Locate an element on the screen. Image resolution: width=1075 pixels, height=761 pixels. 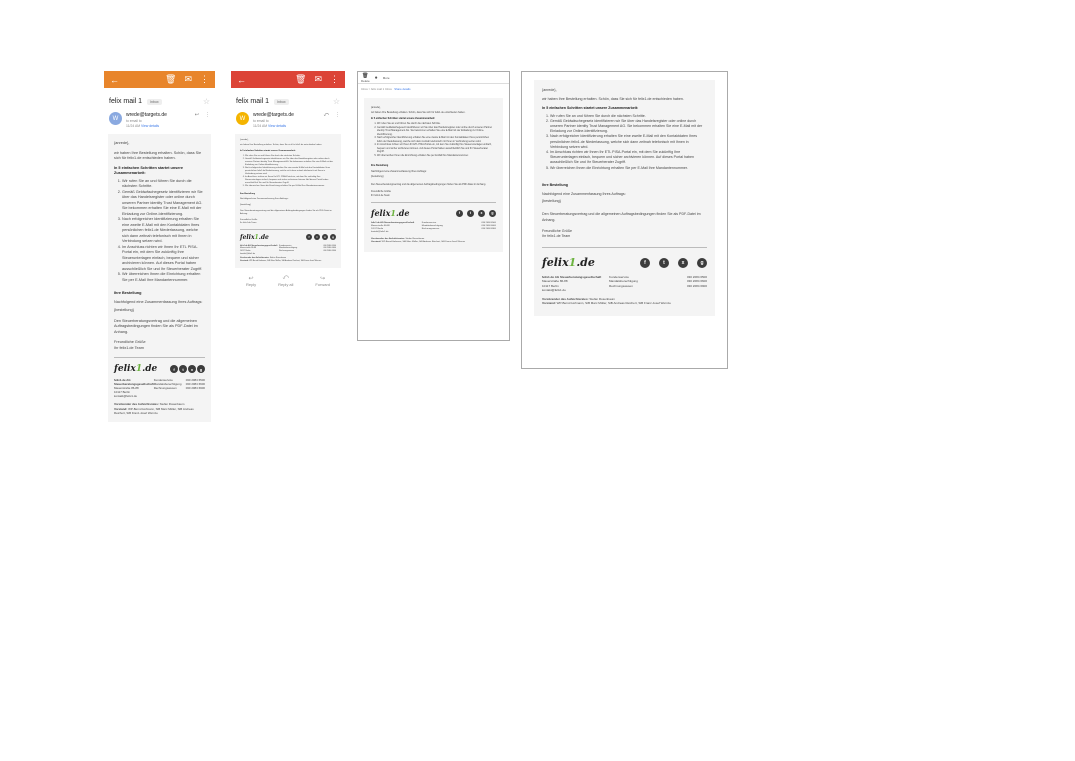
app-bar: ← 🗑 ✉ ⋮ is located at coordinates (288, 79).